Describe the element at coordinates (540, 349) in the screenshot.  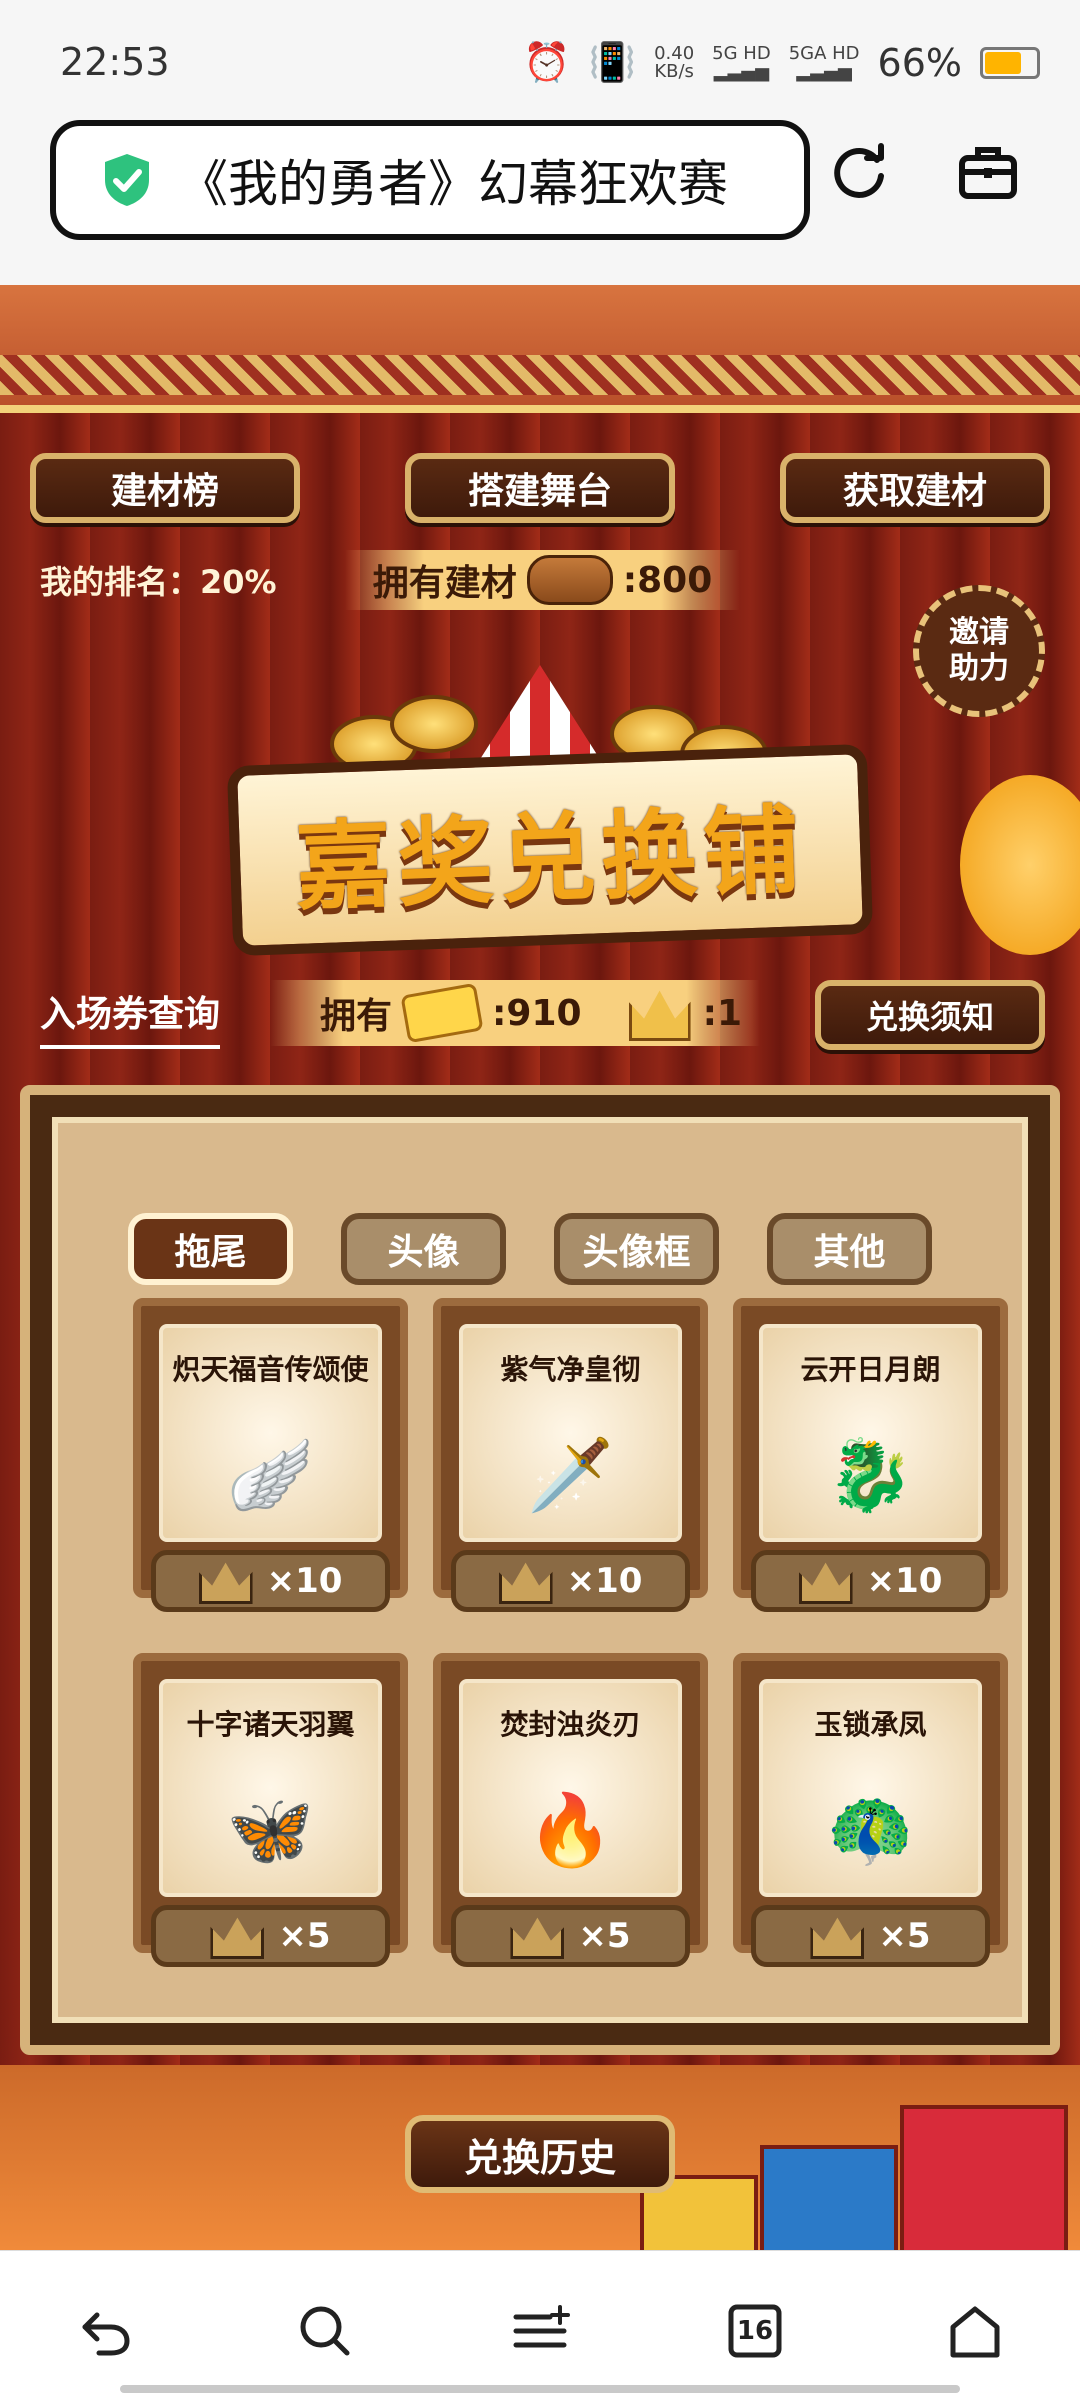
I see `stage-top-decoration` at that location.